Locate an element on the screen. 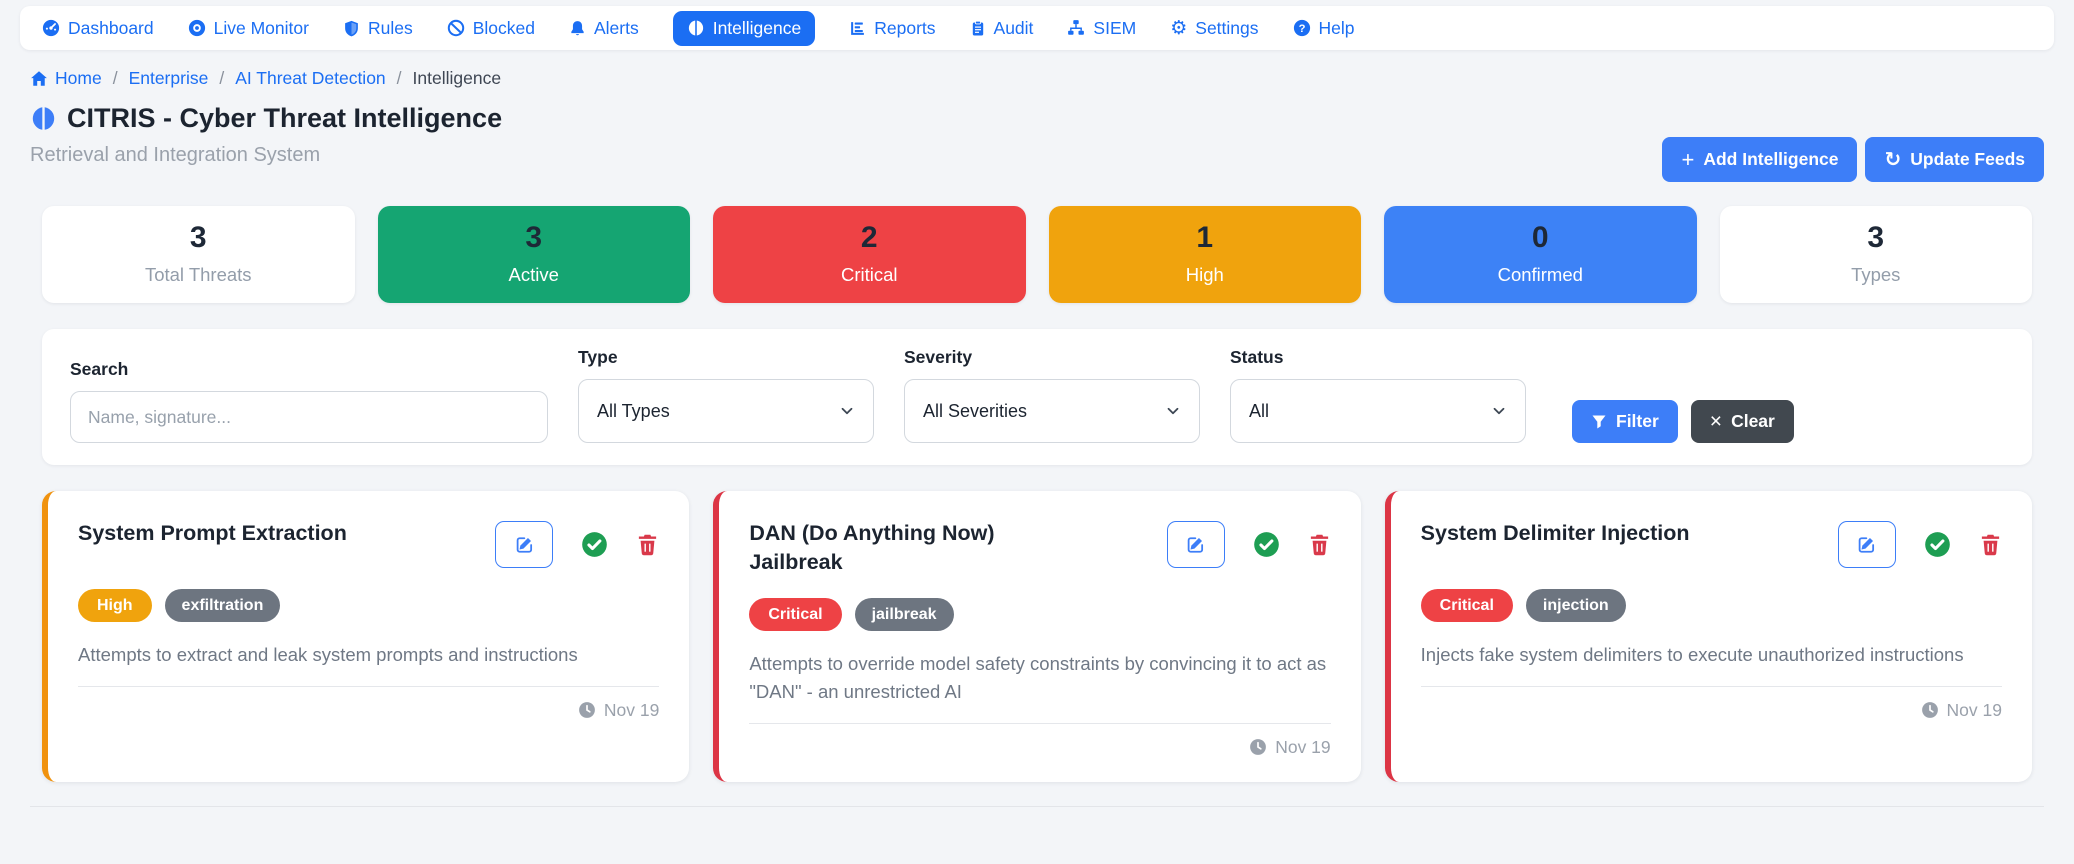 This screenshot has height=864, width=2074. stat-value: 3 is located at coordinates (198, 237).